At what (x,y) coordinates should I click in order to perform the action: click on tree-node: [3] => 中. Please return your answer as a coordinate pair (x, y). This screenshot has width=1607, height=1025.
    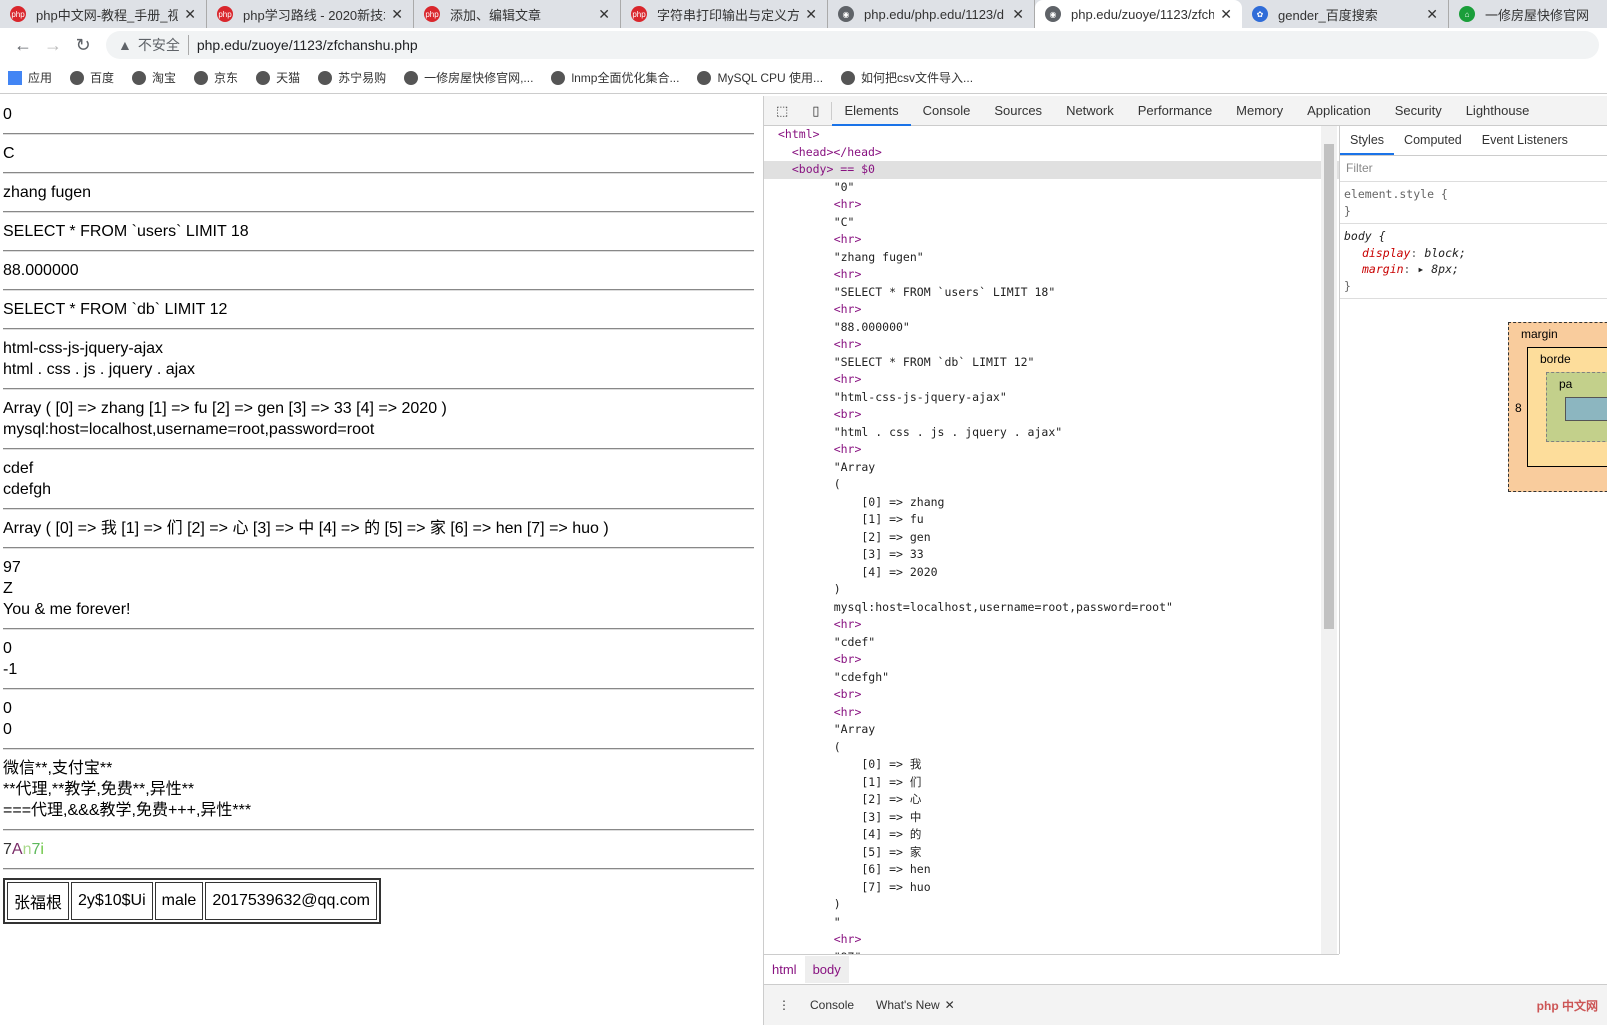
    Looking at the image, I should click on (1051, 818).